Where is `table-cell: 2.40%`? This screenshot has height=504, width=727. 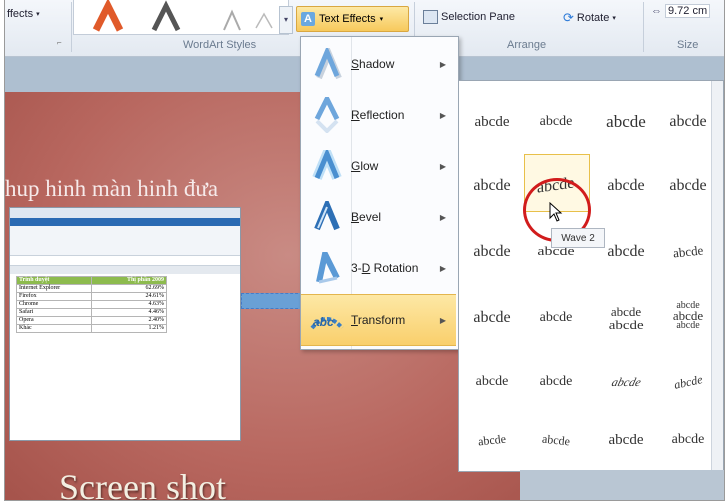
table-cell: 2.40% is located at coordinates (129, 320).